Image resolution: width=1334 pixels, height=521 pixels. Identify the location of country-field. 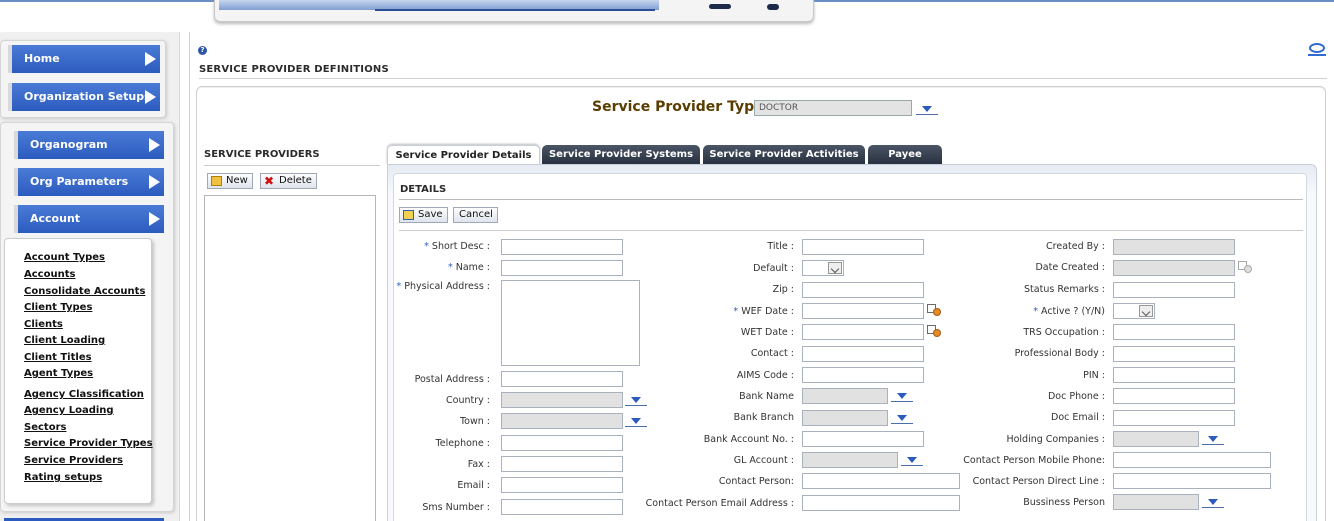
(562, 400).